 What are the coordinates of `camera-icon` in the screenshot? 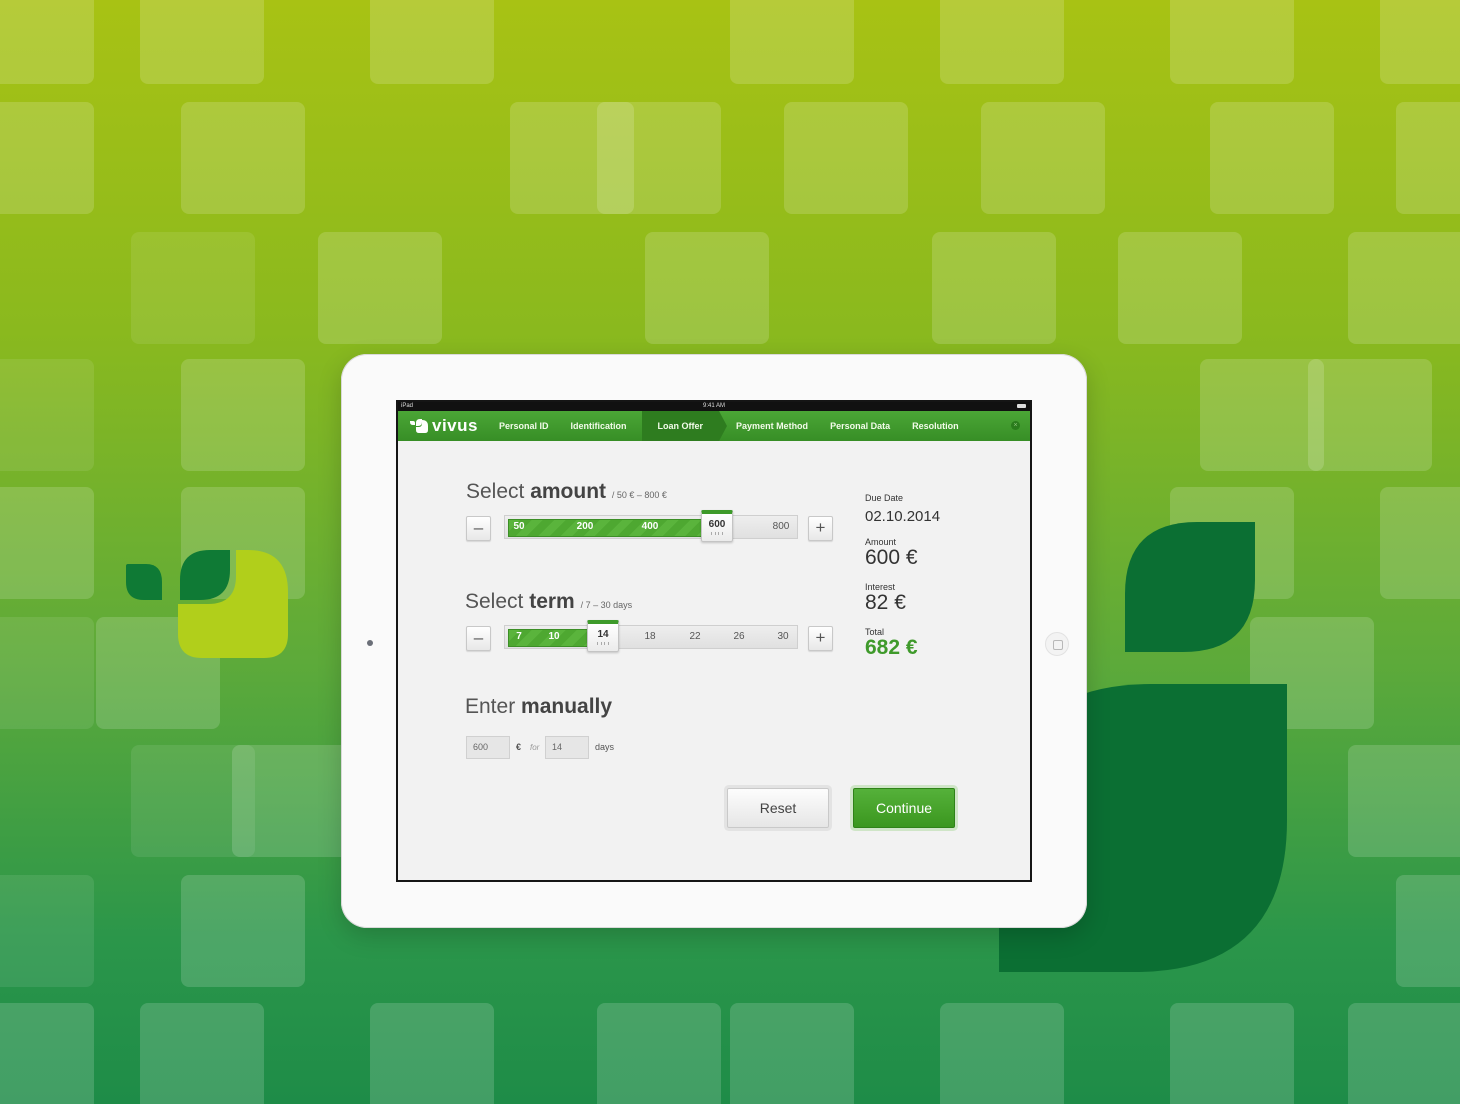 It's located at (370, 643).